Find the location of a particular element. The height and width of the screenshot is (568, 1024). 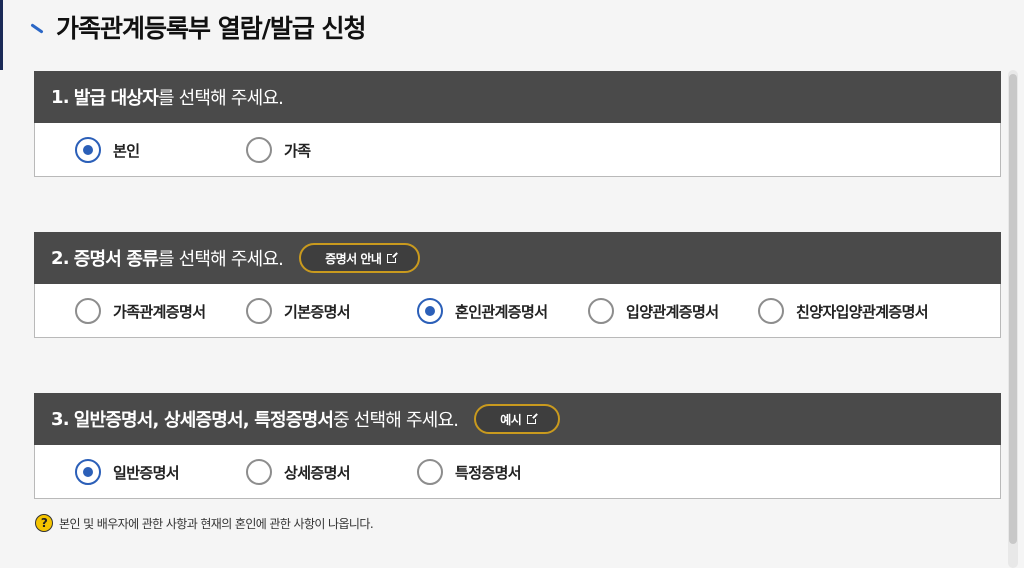

section-1-header: 1. 발급 대상자 를 선택해 주세요. is located at coordinates (517, 97).